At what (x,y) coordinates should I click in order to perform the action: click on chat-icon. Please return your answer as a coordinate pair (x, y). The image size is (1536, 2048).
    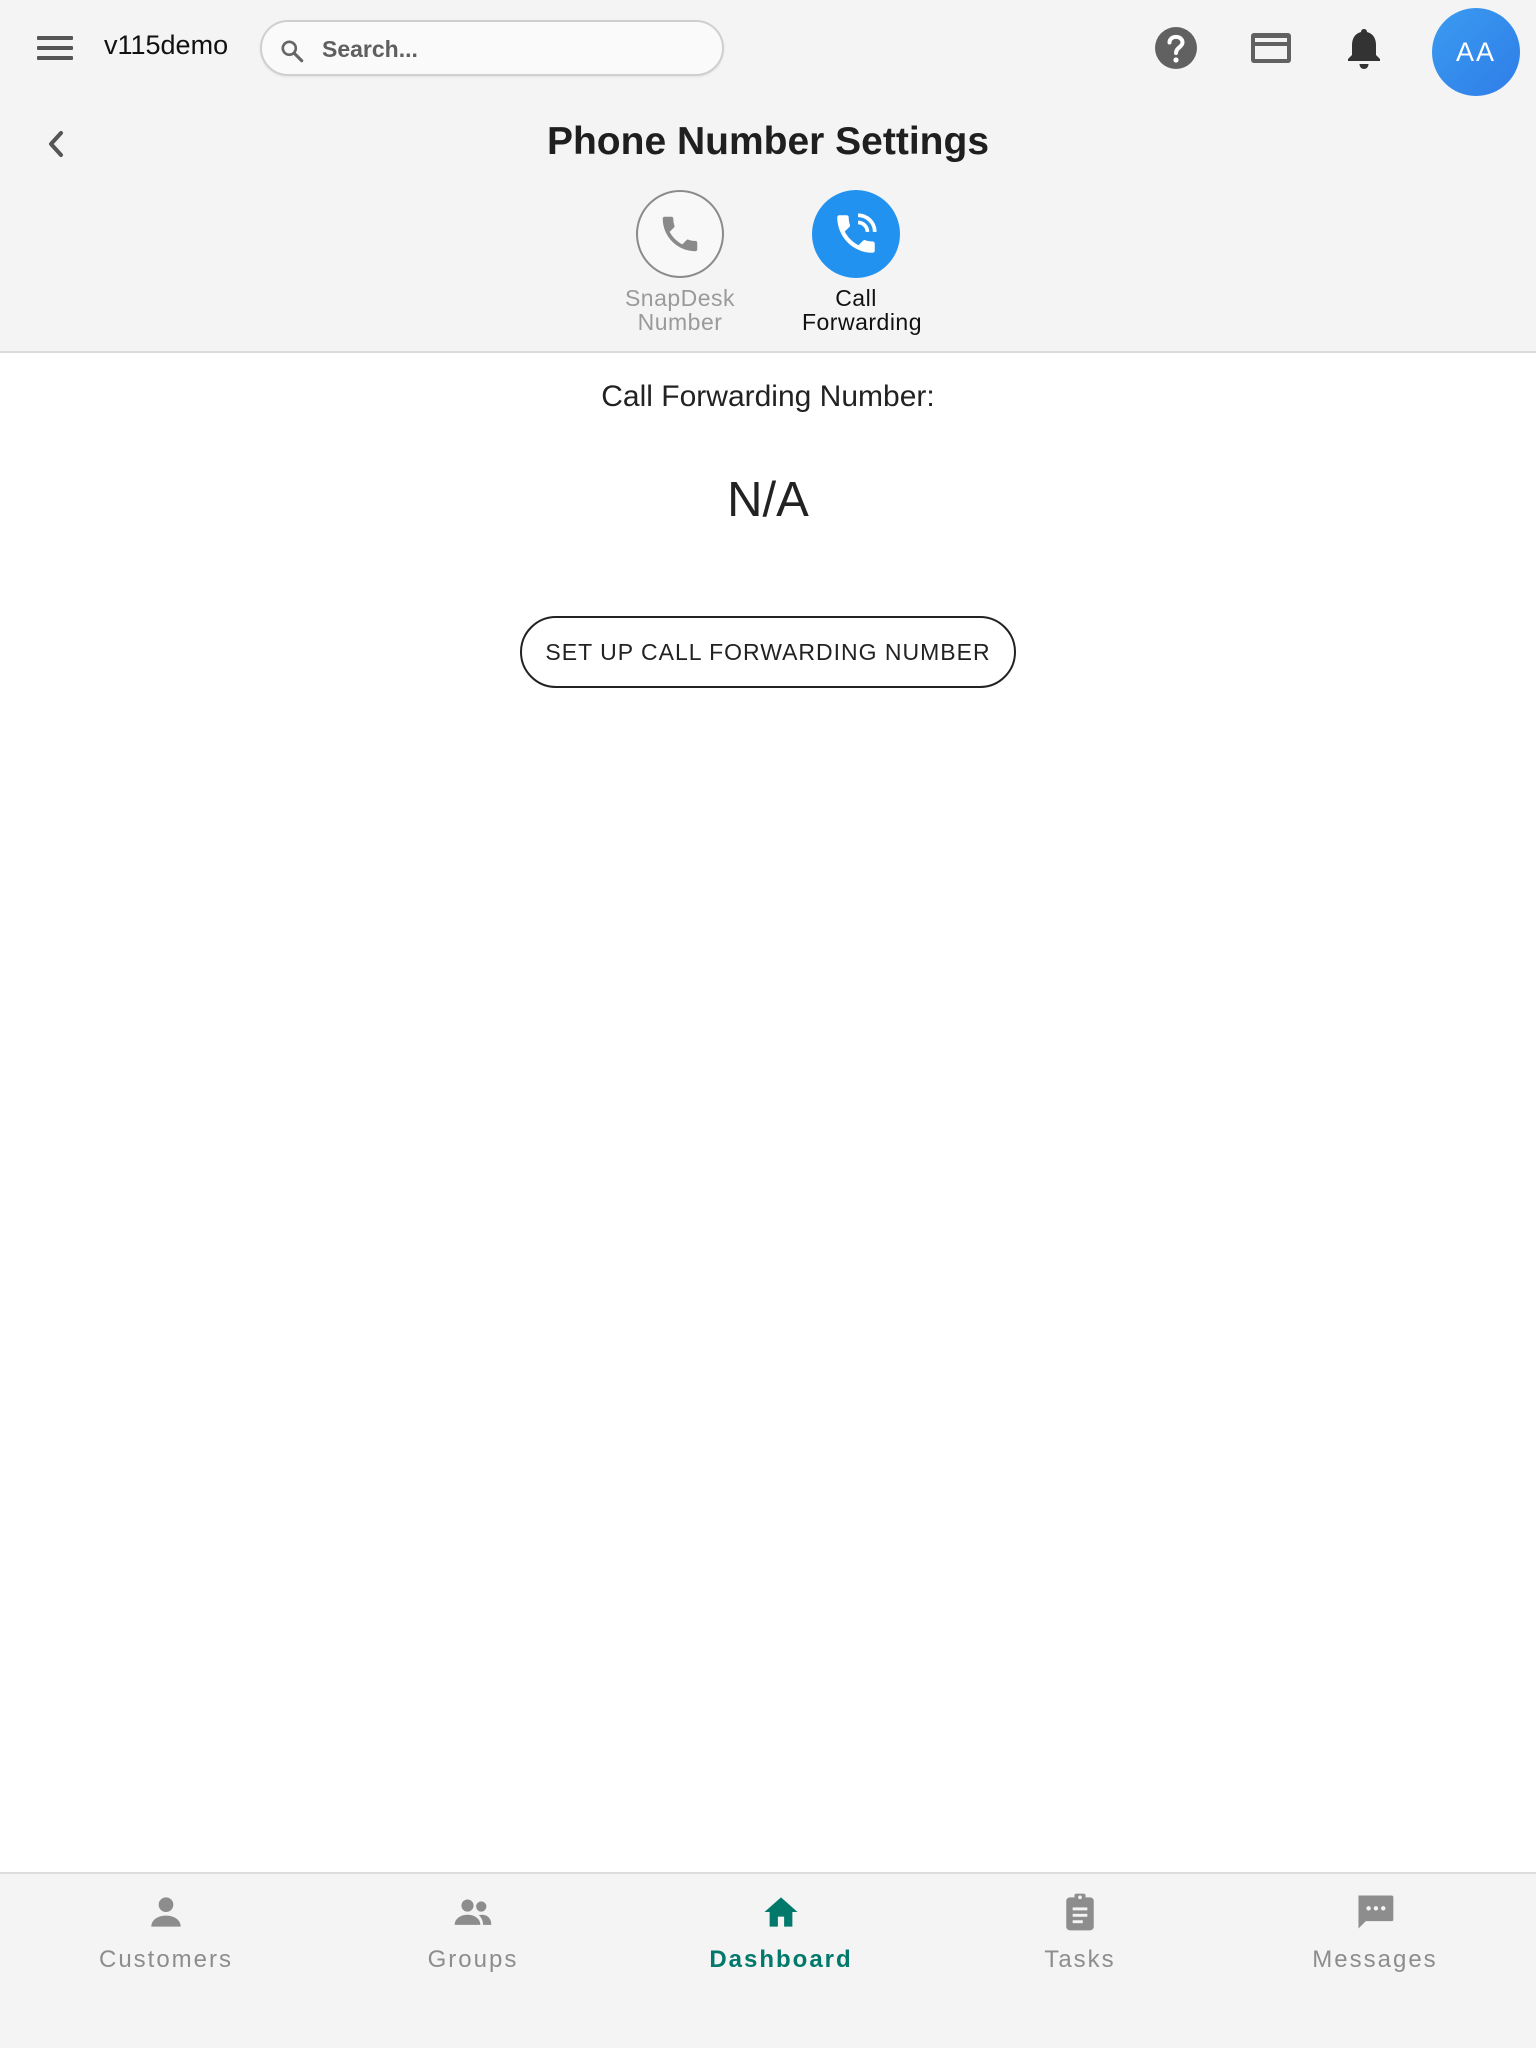
    Looking at the image, I should click on (1376, 1912).